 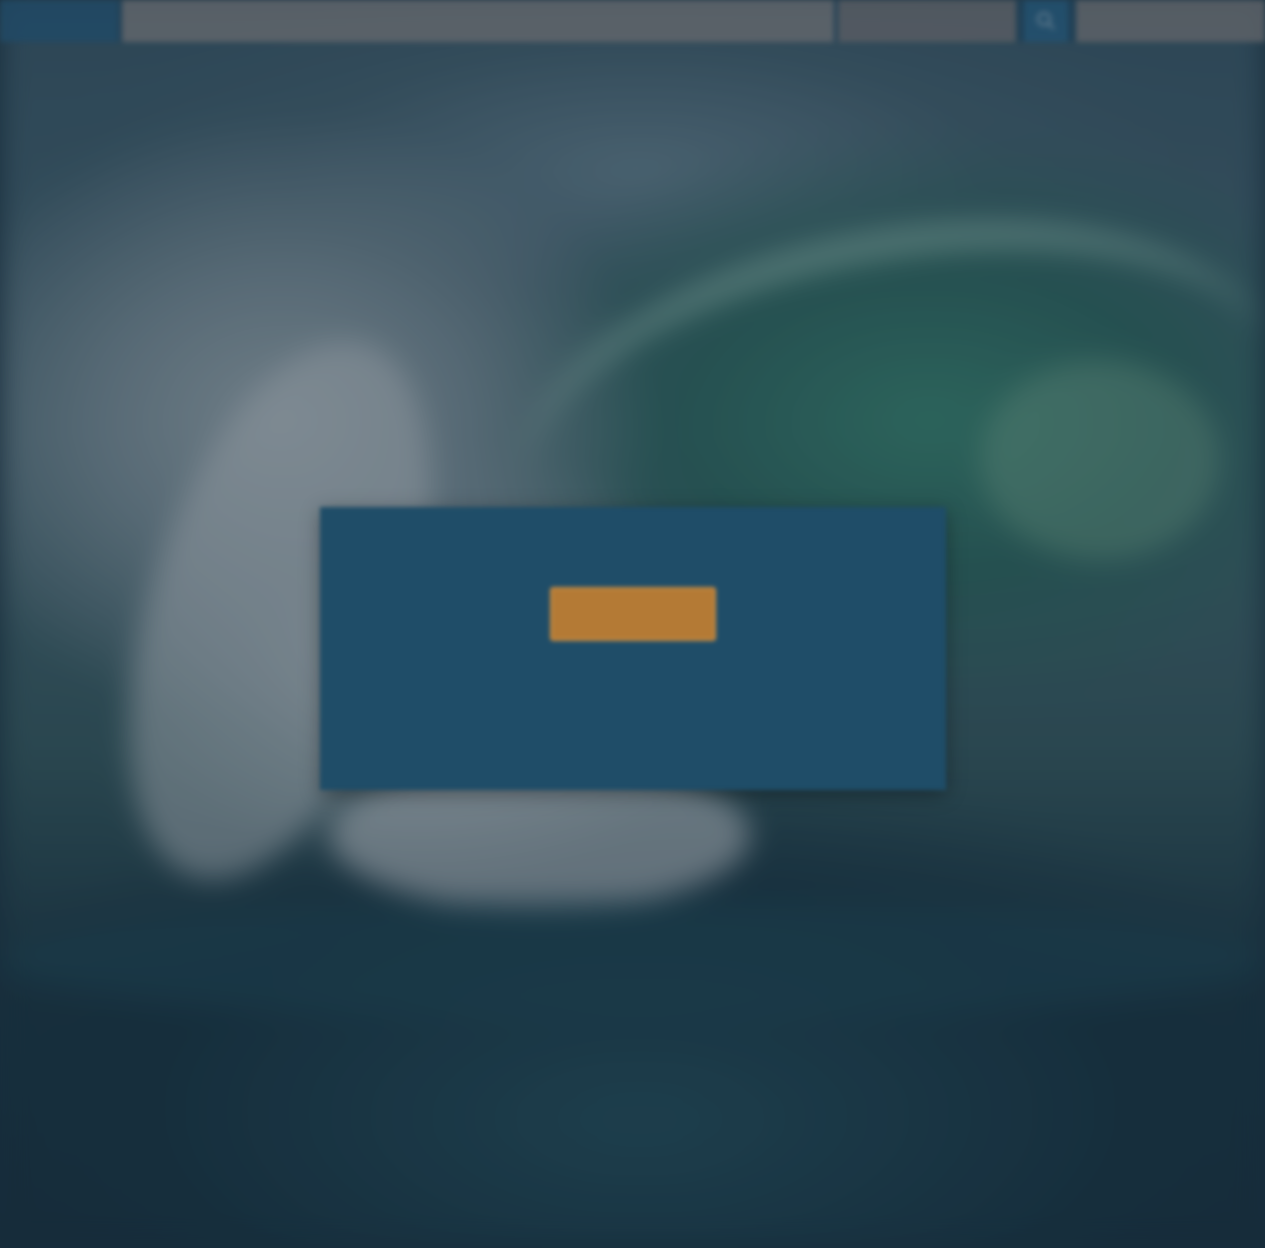 What do you see at coordinates (633, 648) in the screenshot?
I see `modal-dialog` at bounding box center [633, 648].